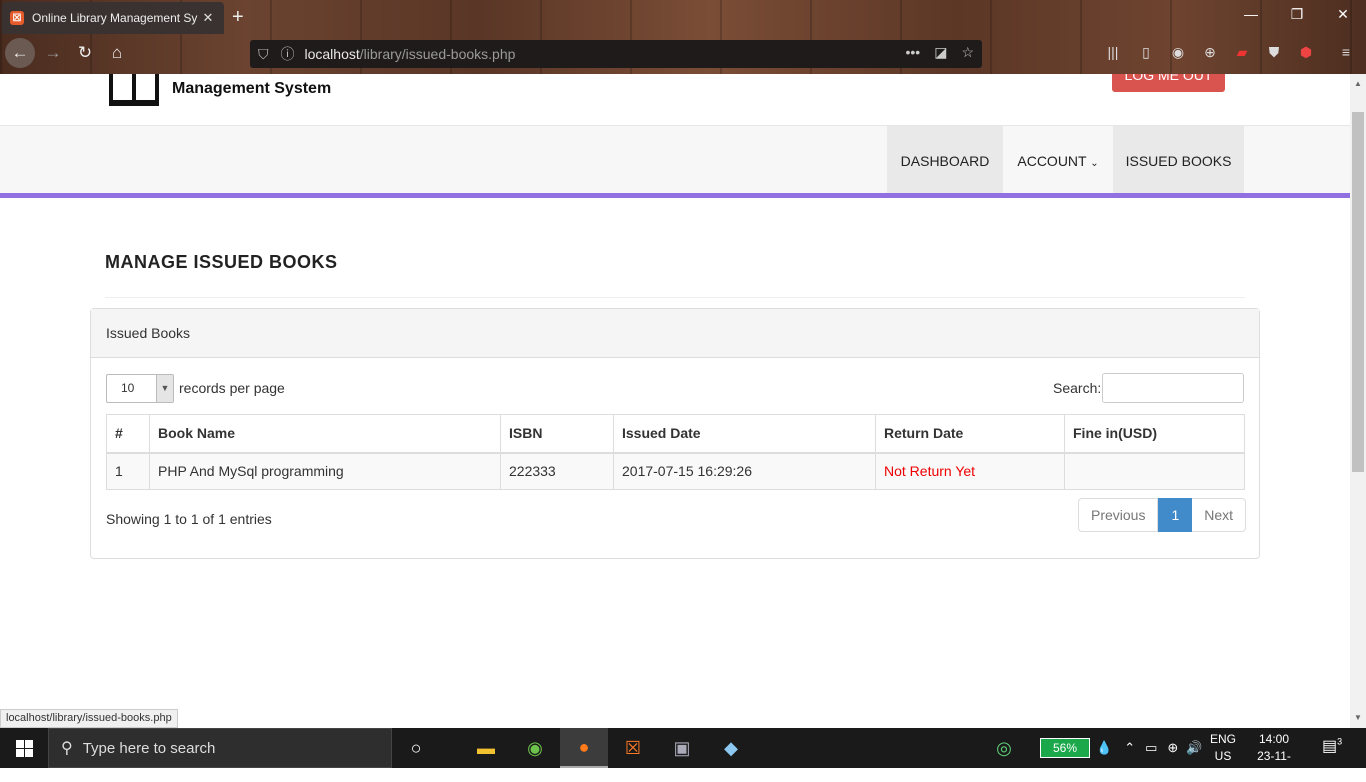 The width and height of the screenshot is (1366, 782). Describe the element at coordinates (486, 748) in the screenshot. I see `file-explorer-icon: ▬` at that location.